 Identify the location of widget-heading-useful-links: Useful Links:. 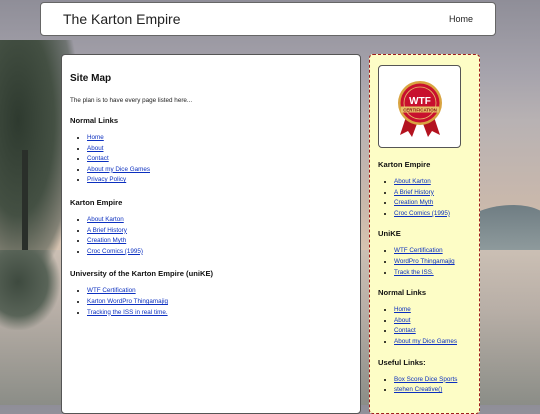
(402, 362).